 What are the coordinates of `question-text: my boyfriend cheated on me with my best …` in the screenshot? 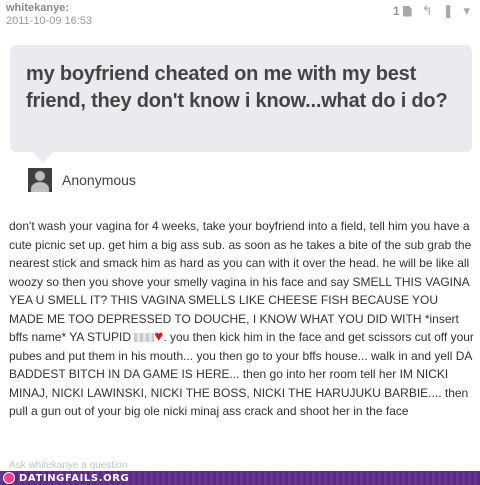 It's located at (237, 87).